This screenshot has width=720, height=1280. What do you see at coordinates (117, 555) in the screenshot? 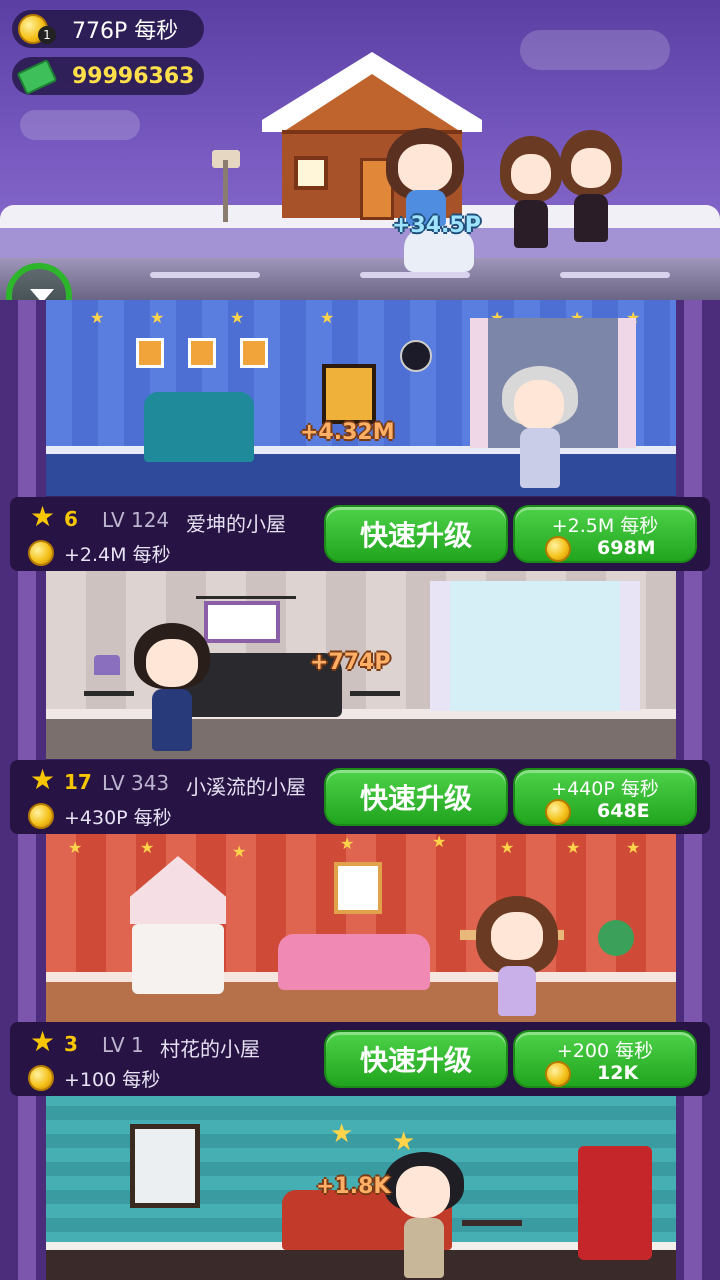
I see `room-income-rate: +2.4M 每秒` at bounding box center [117, 555].